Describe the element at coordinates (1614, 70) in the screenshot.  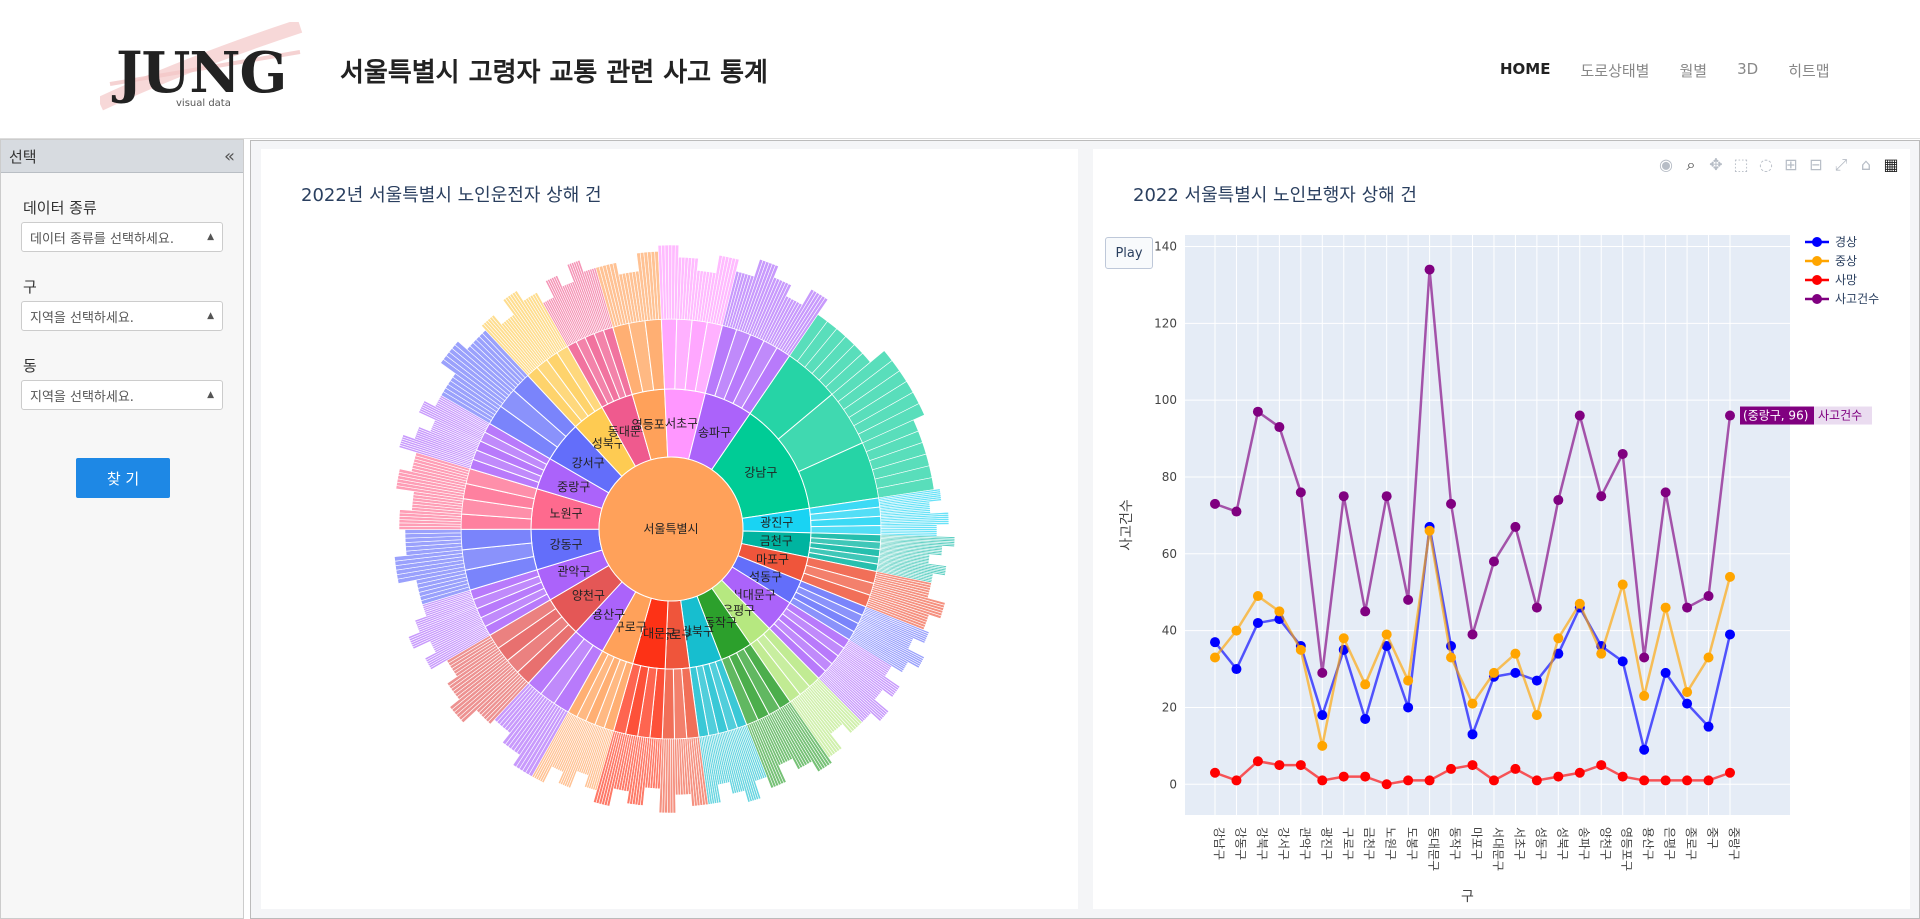
I see `nav-road-condition: 도로상태별` at that location.